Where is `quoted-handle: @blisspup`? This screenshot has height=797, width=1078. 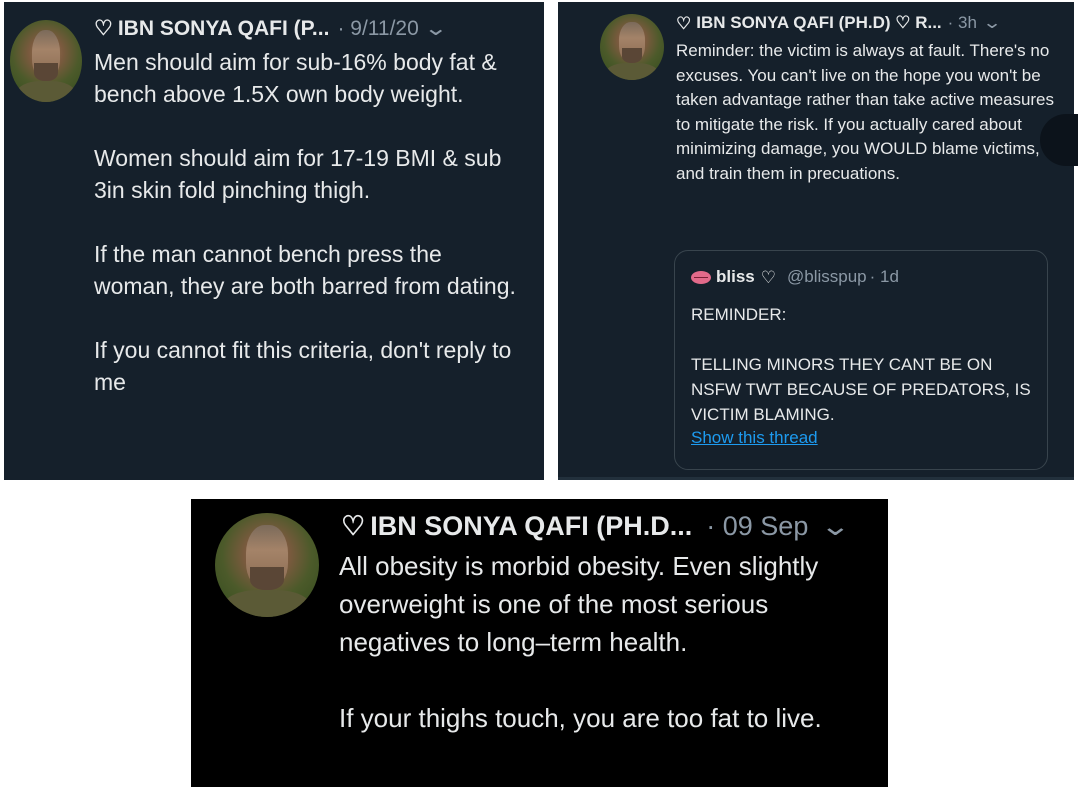 quoted-handle: @blisspup is located at coordinates (827, 277).